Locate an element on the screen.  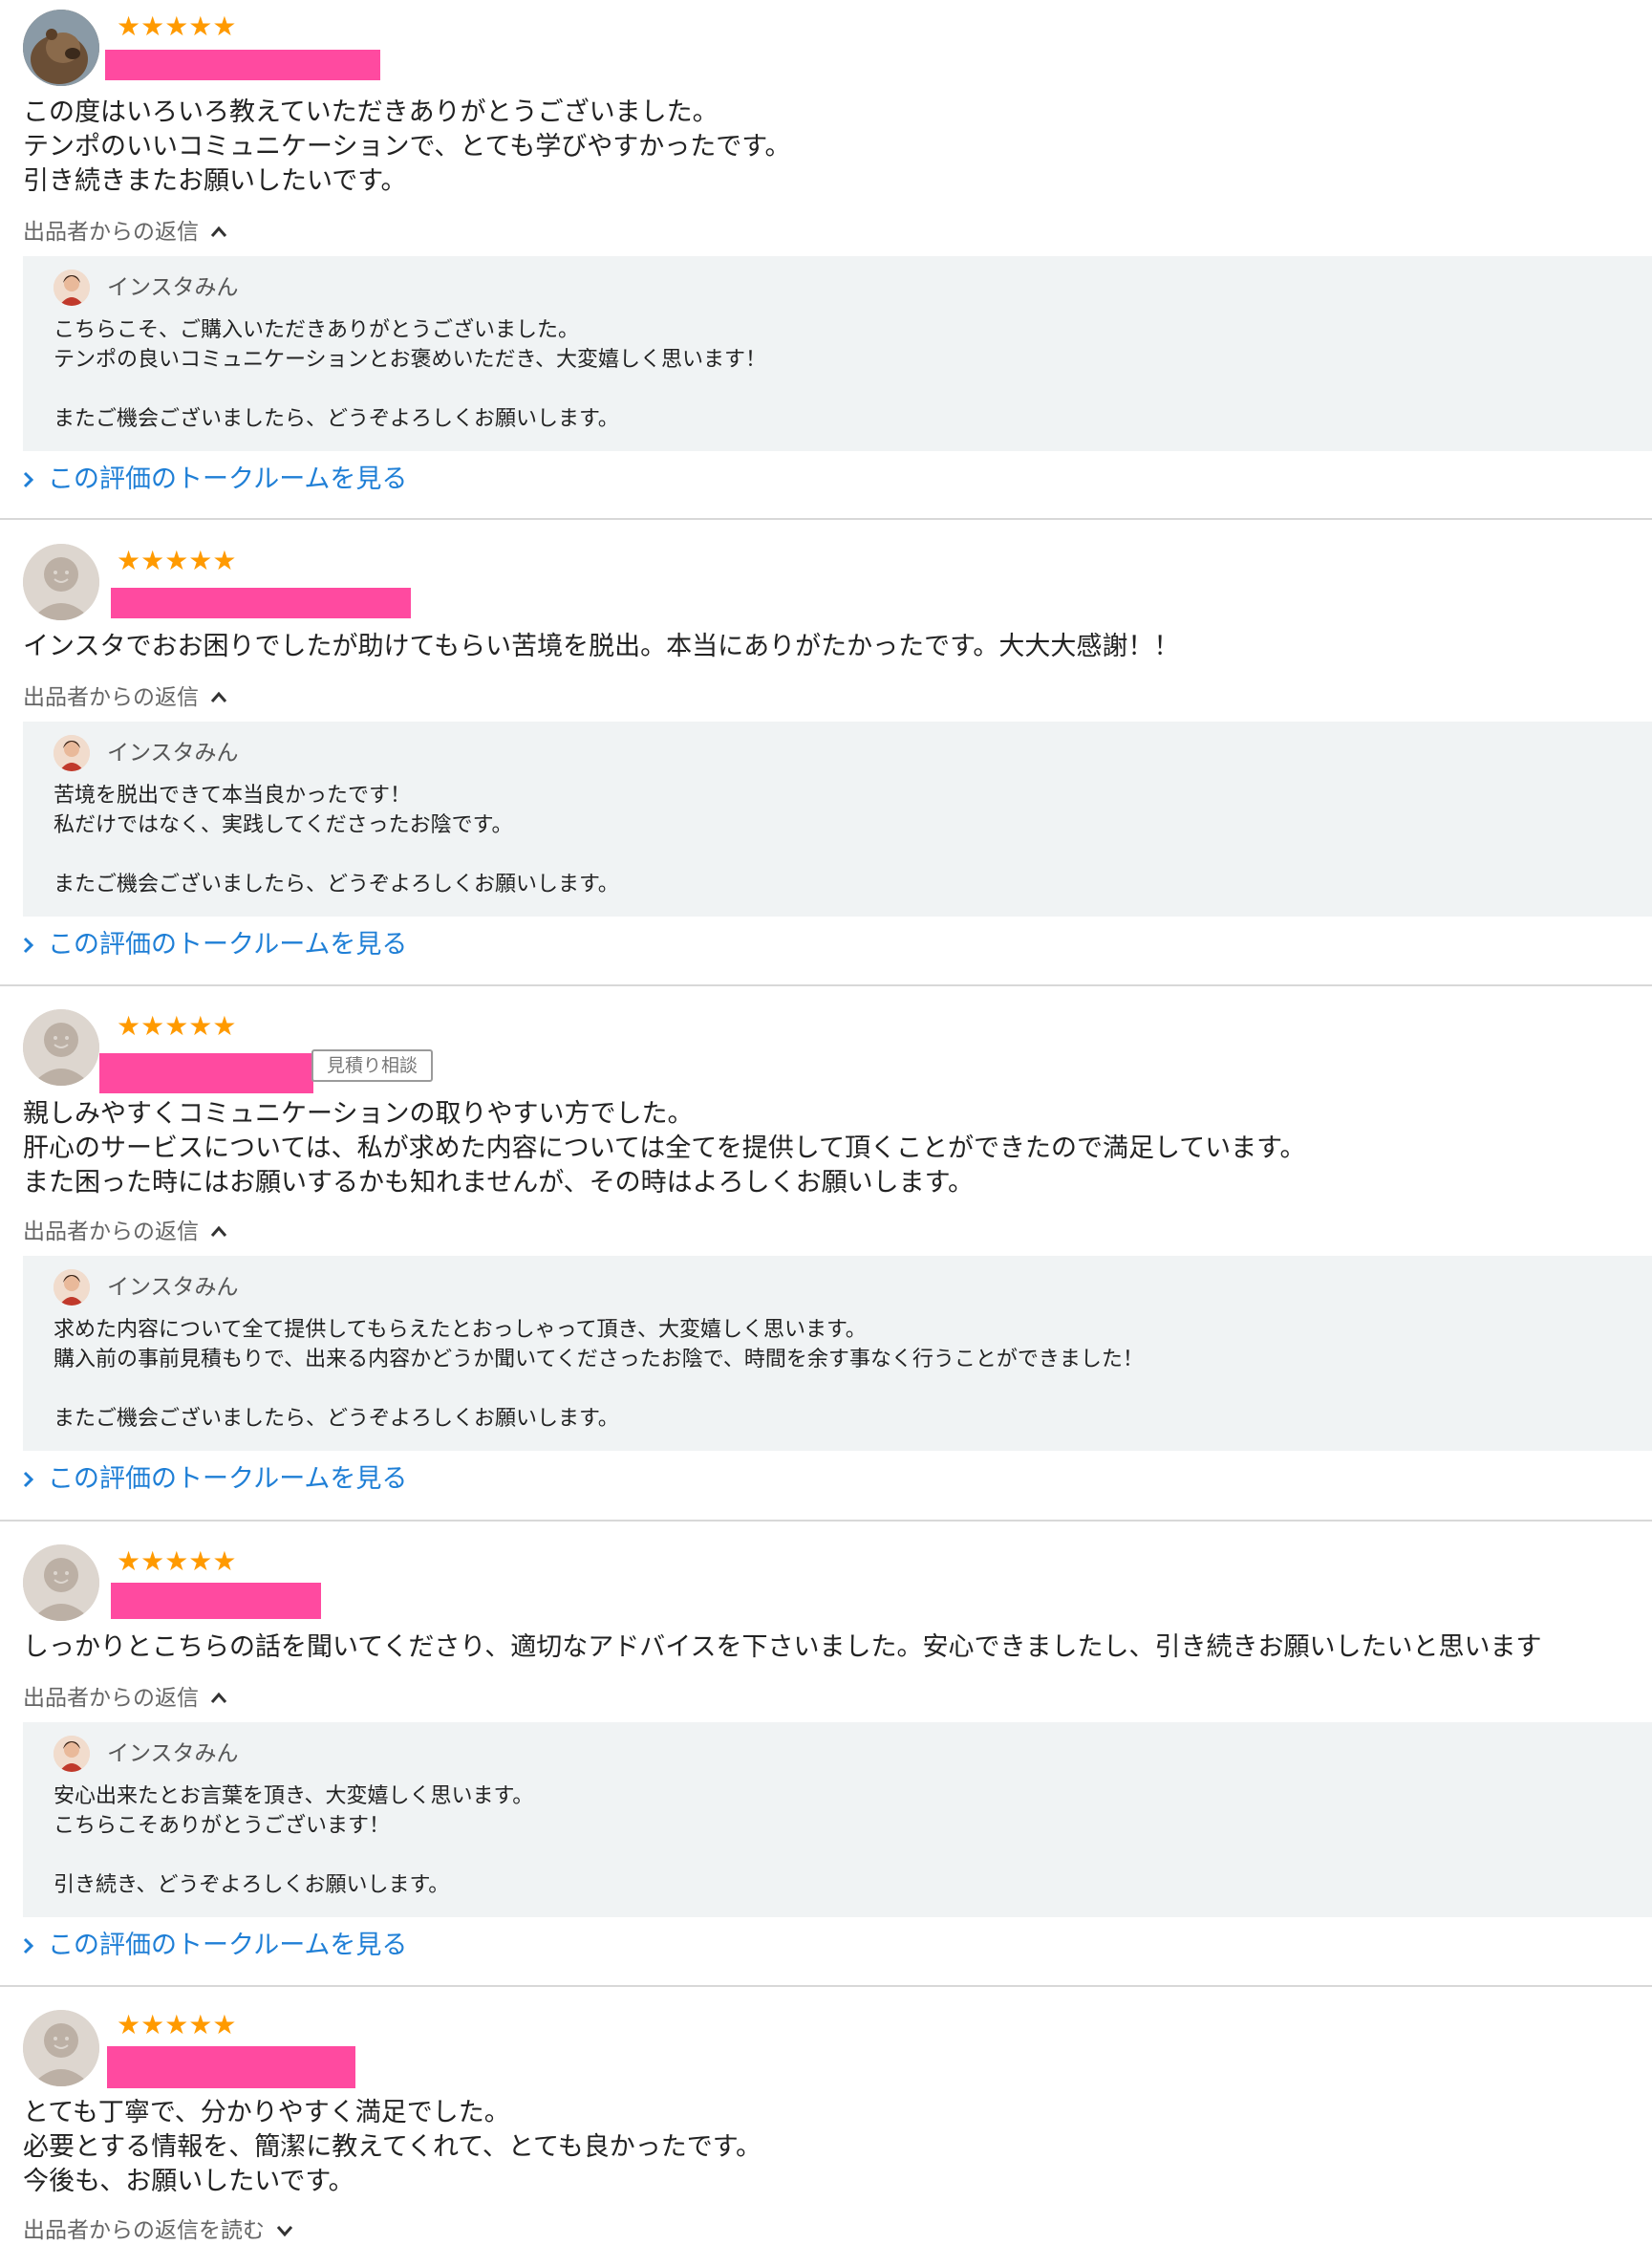
reply-text-line: こちらこそありがとうございます！ is located at coordinates (222, 1826).